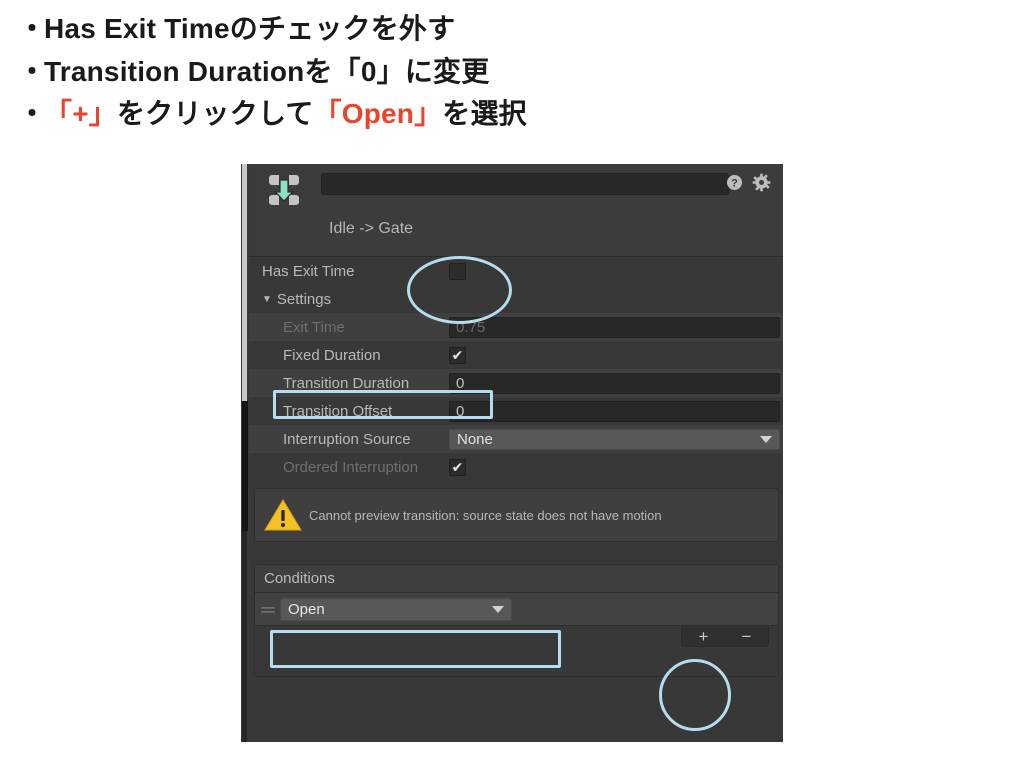 The height and width of the screenshot is (768, 1024). Describe the element at coordinates (614, 411) in the screenshot. I see `transition-offset-field: 0` at that location.